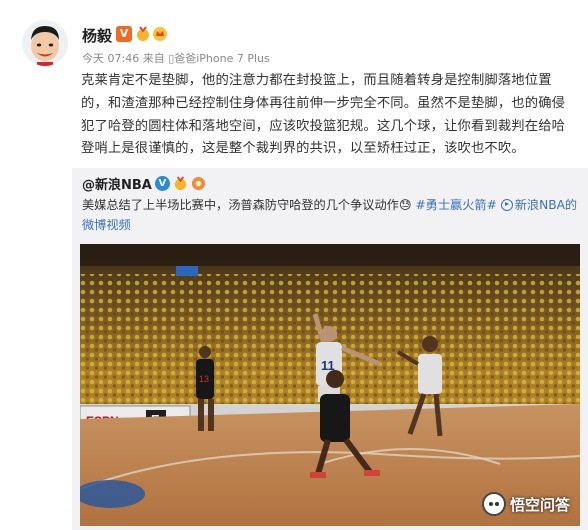 Image resolution: width=588 pixels, height=530 pixels. What do you see at coordinates (405, 205) in the screenshot?
I see `sweat-emoji-icon: 😓` at bounding box center [405, 205].